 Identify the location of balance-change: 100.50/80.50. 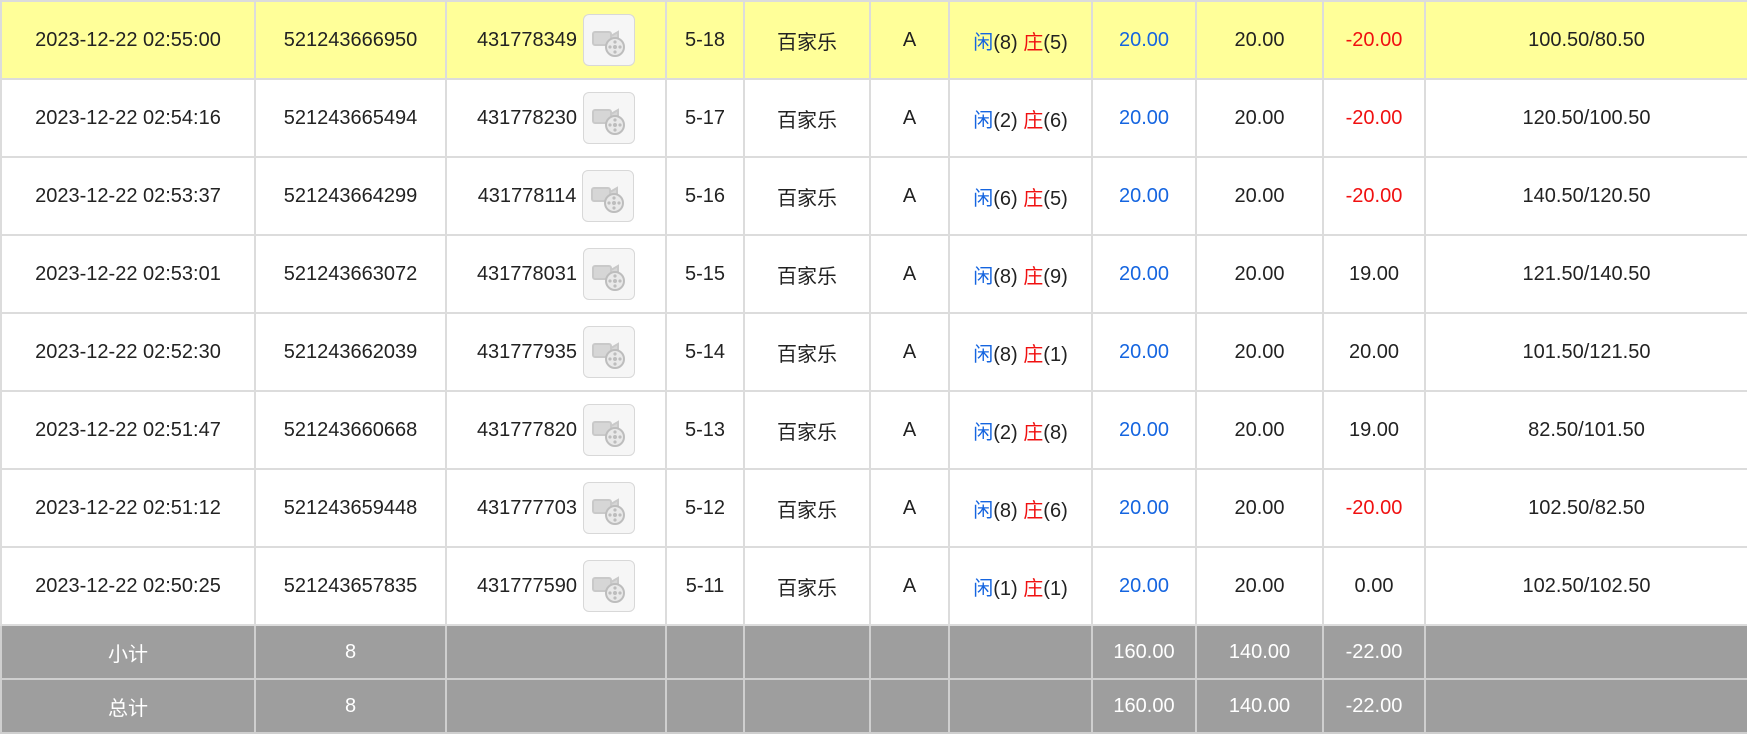
(1585, 40).